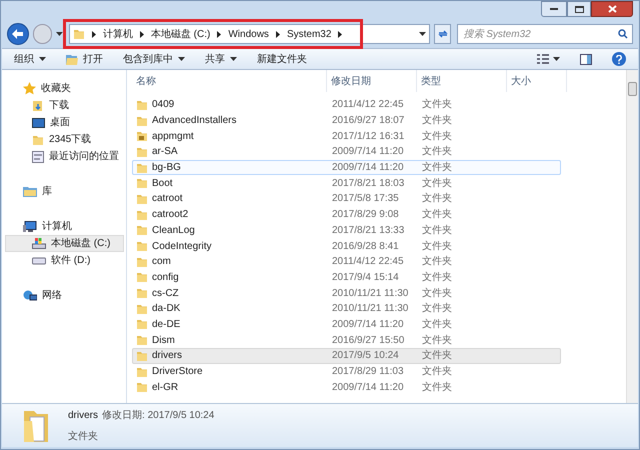  Describe the element at coordinates (282, 59) in the screenshot. I see `toolbar-button: 新建文件夹` at that location.